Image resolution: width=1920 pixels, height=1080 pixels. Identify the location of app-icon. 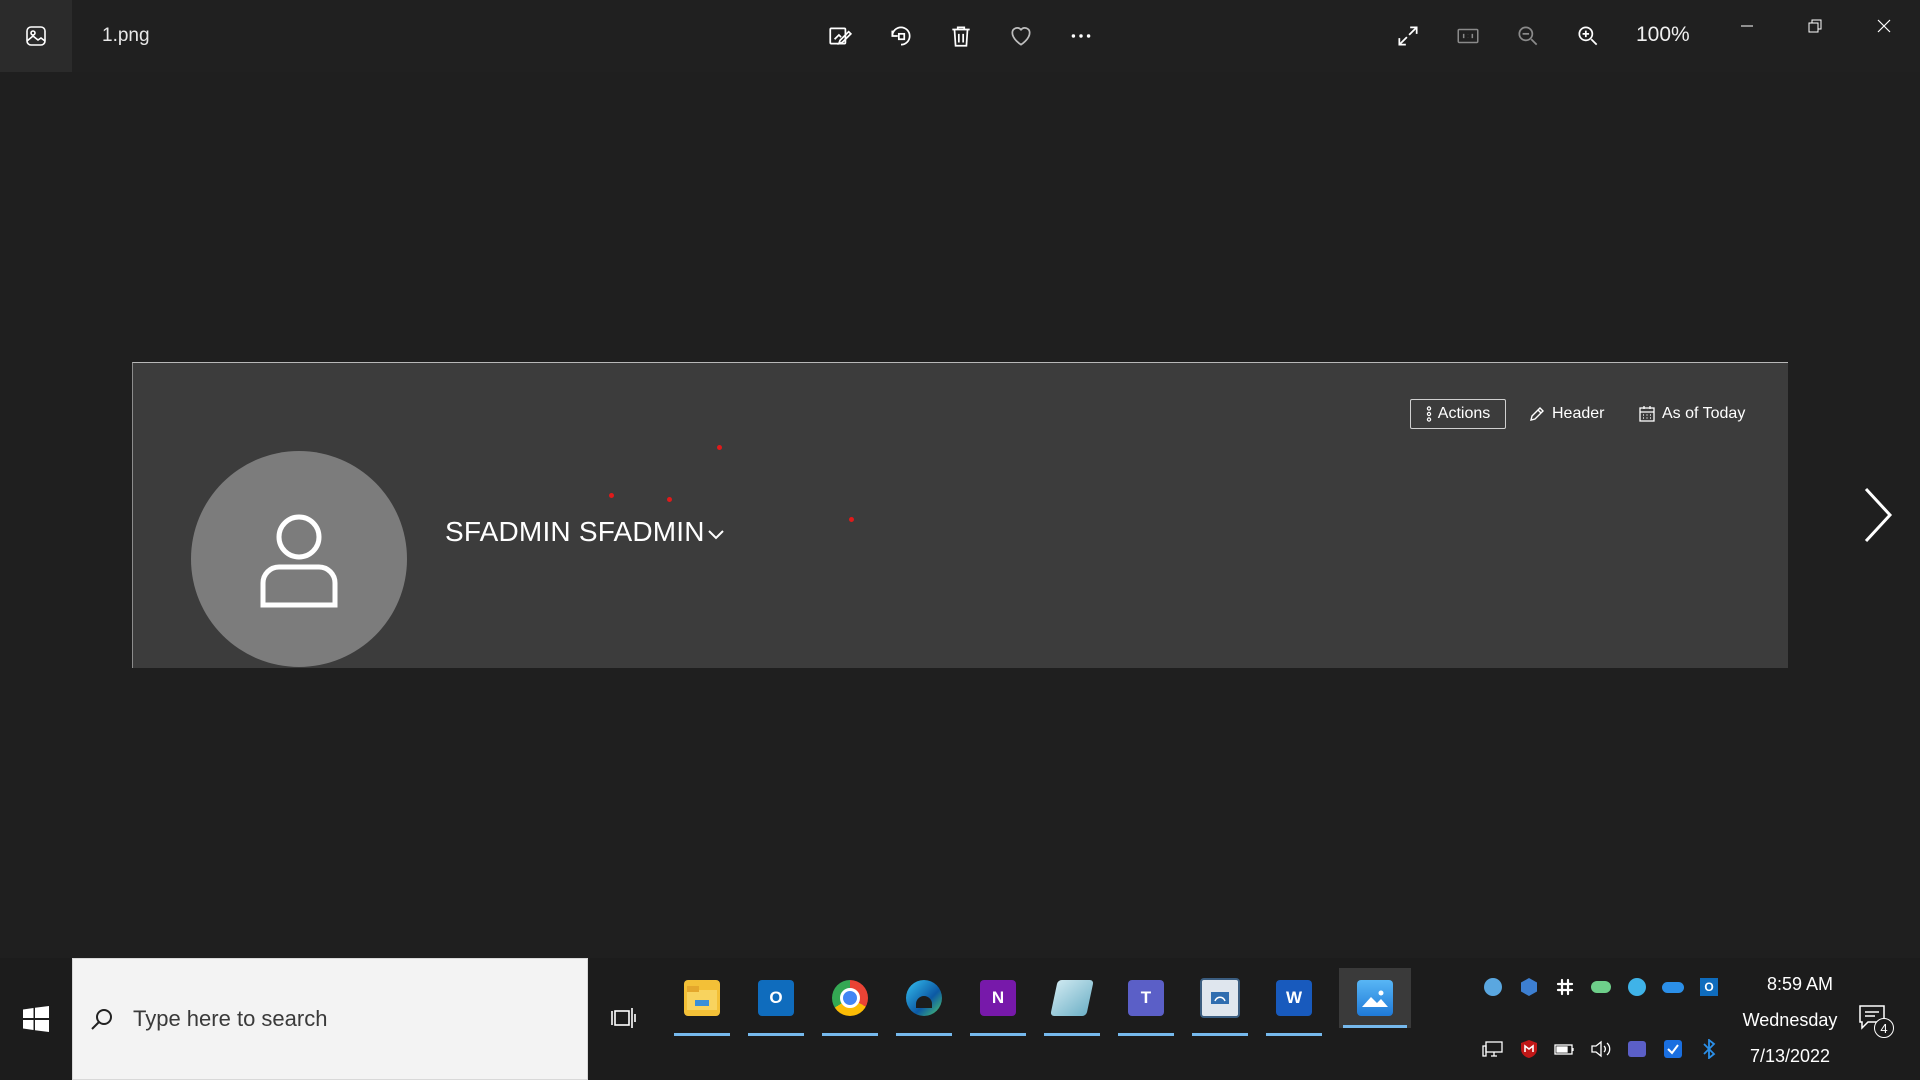
(1072, 998).